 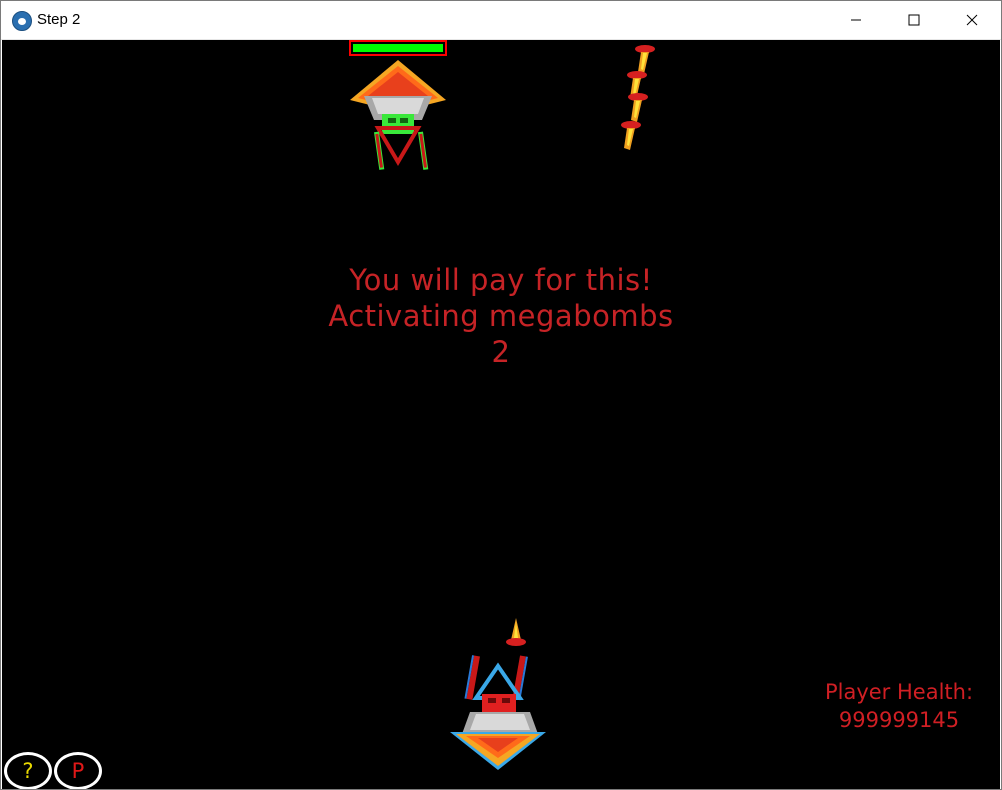 I want to click on boss-health-bar, so click(x=398, y=48).